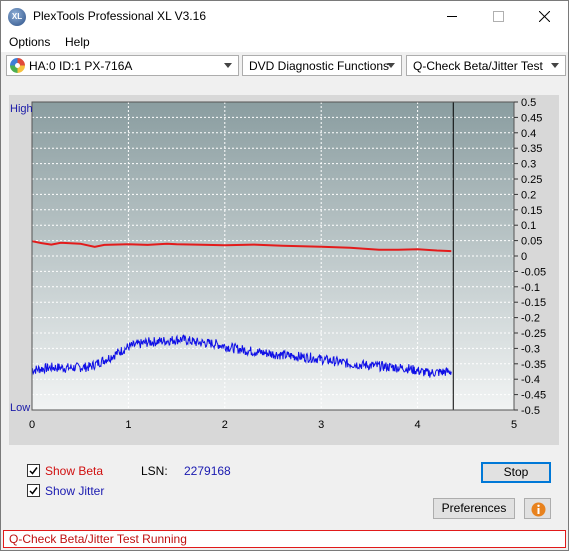 Image resolution: width=569 pixels, height=551 pixels. Describe the element at coordinates (81, 66) in the screenshot. I see `drive-select-value: HA:0 ID:1 PX-716A` at that location.